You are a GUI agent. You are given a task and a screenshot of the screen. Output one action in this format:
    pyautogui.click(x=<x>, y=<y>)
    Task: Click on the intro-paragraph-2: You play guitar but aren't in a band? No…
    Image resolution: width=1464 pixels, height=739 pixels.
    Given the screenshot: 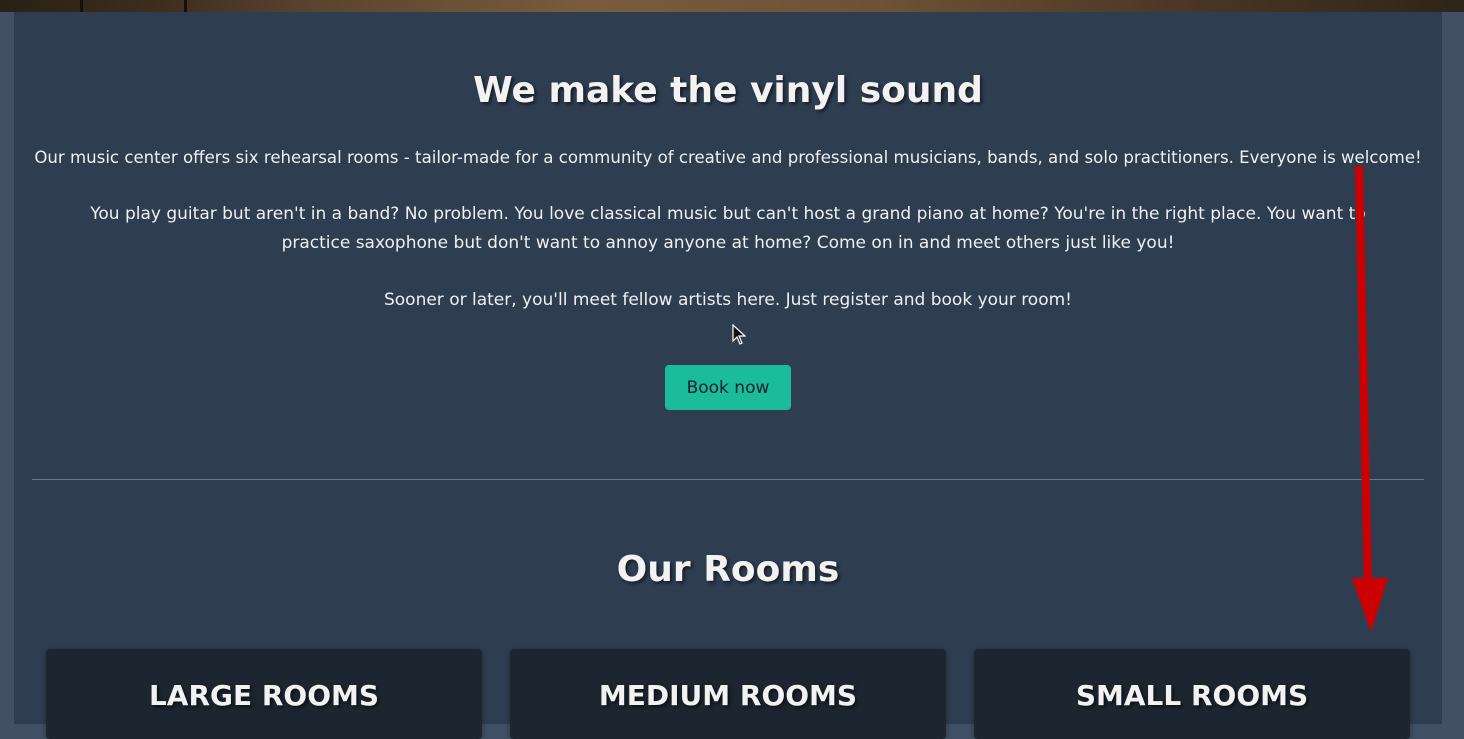 What is the action you would take?
    pyautogui.click(x=728, y=228)
    